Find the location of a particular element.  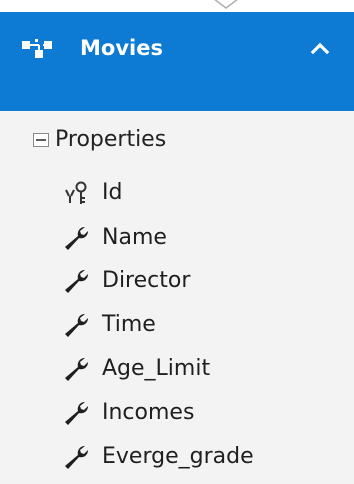

property-row-everge-grade: Everge_grade is located at coordinates (177, 457).